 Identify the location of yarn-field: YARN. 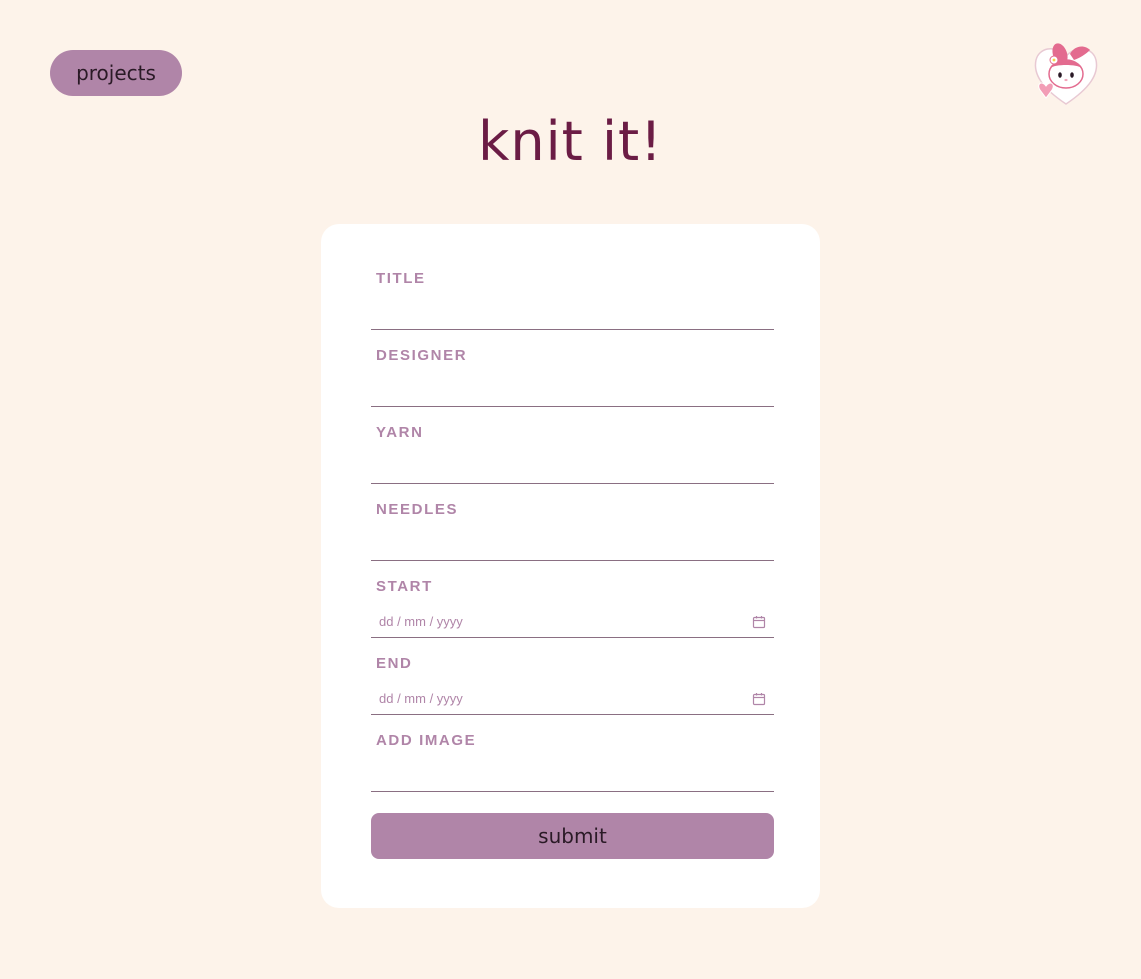
(572, 460).